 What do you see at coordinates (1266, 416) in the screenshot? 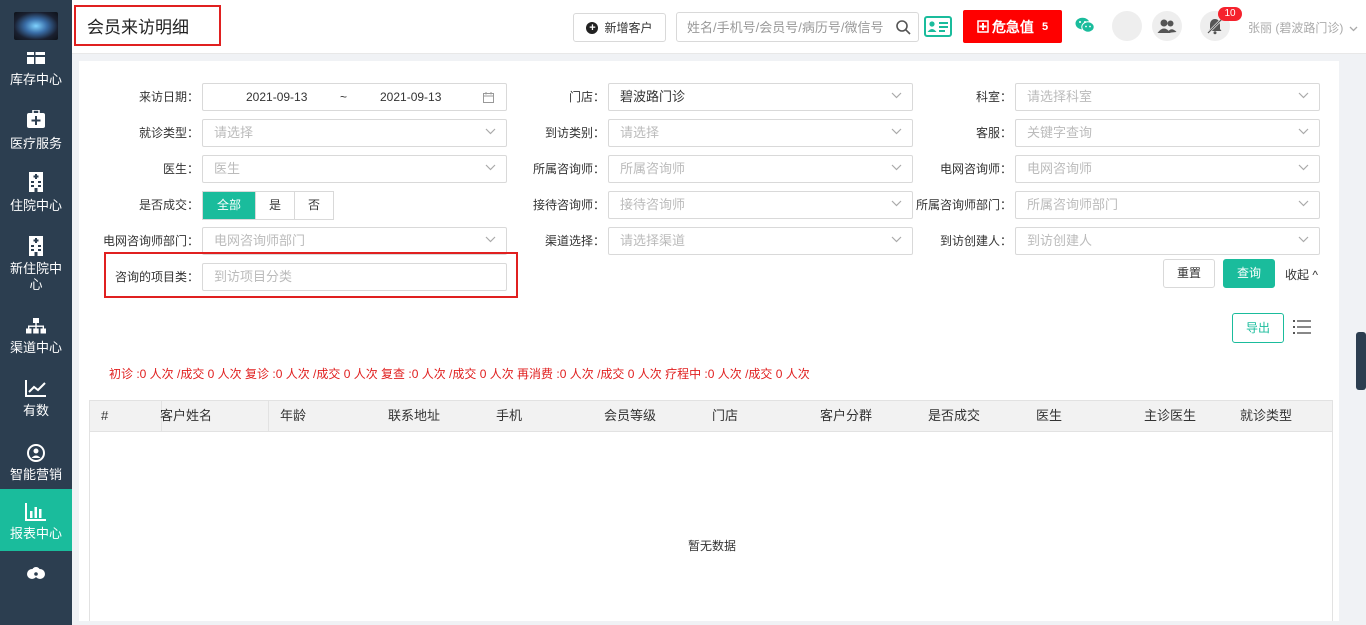
I see `column-header-visit-type: 就诊类型` at bounding box center [1266, 416].